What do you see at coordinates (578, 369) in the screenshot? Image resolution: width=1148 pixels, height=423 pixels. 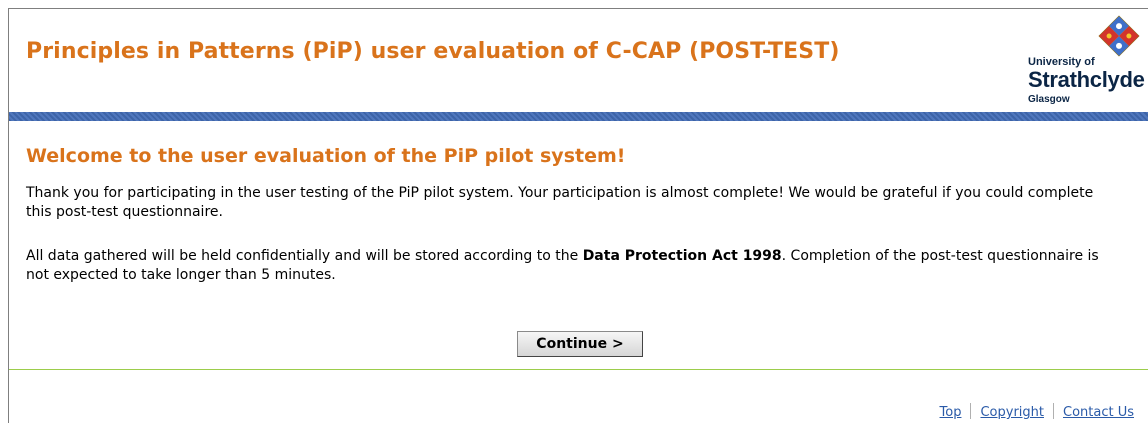 I see `footer-divider` at bounding box center [578, 369].